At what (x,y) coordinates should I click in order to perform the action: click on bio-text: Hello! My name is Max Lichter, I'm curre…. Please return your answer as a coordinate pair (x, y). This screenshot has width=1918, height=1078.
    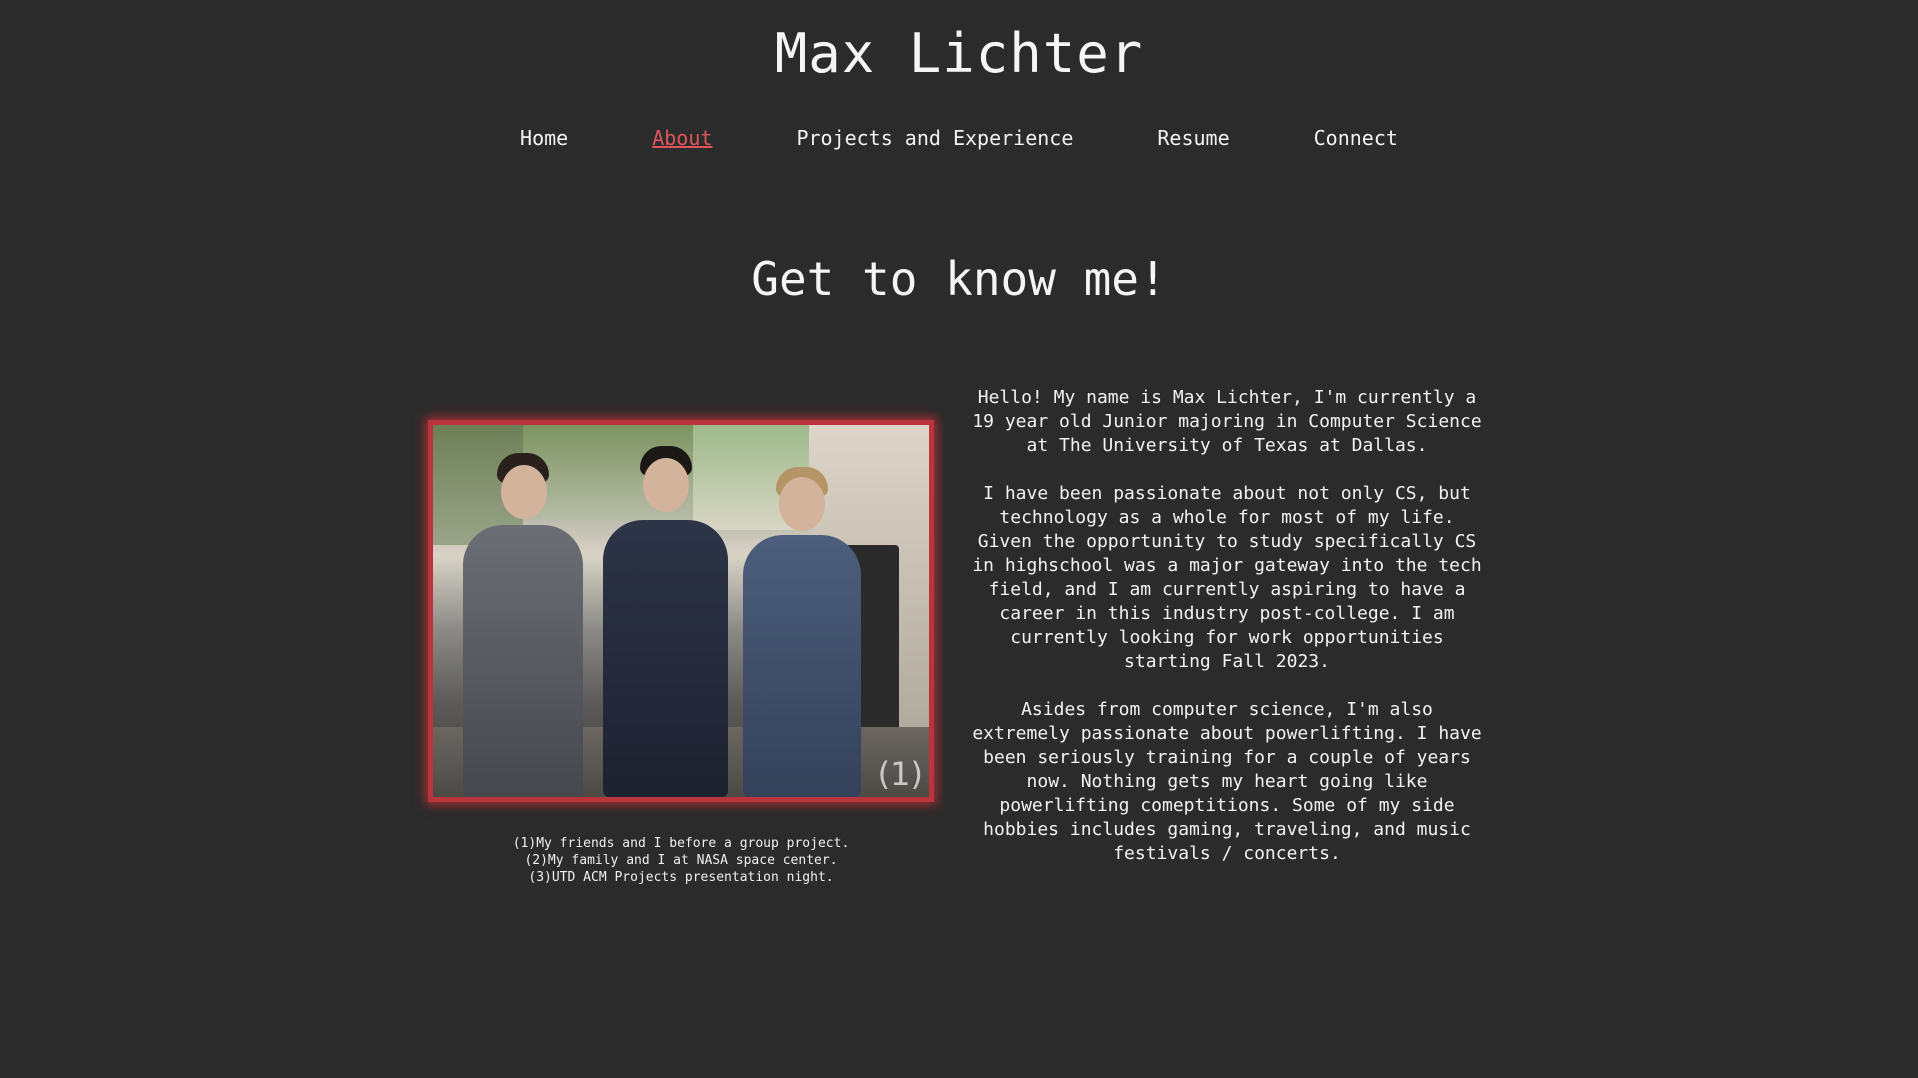
    Looking at the image, I should click on (1227, 638).